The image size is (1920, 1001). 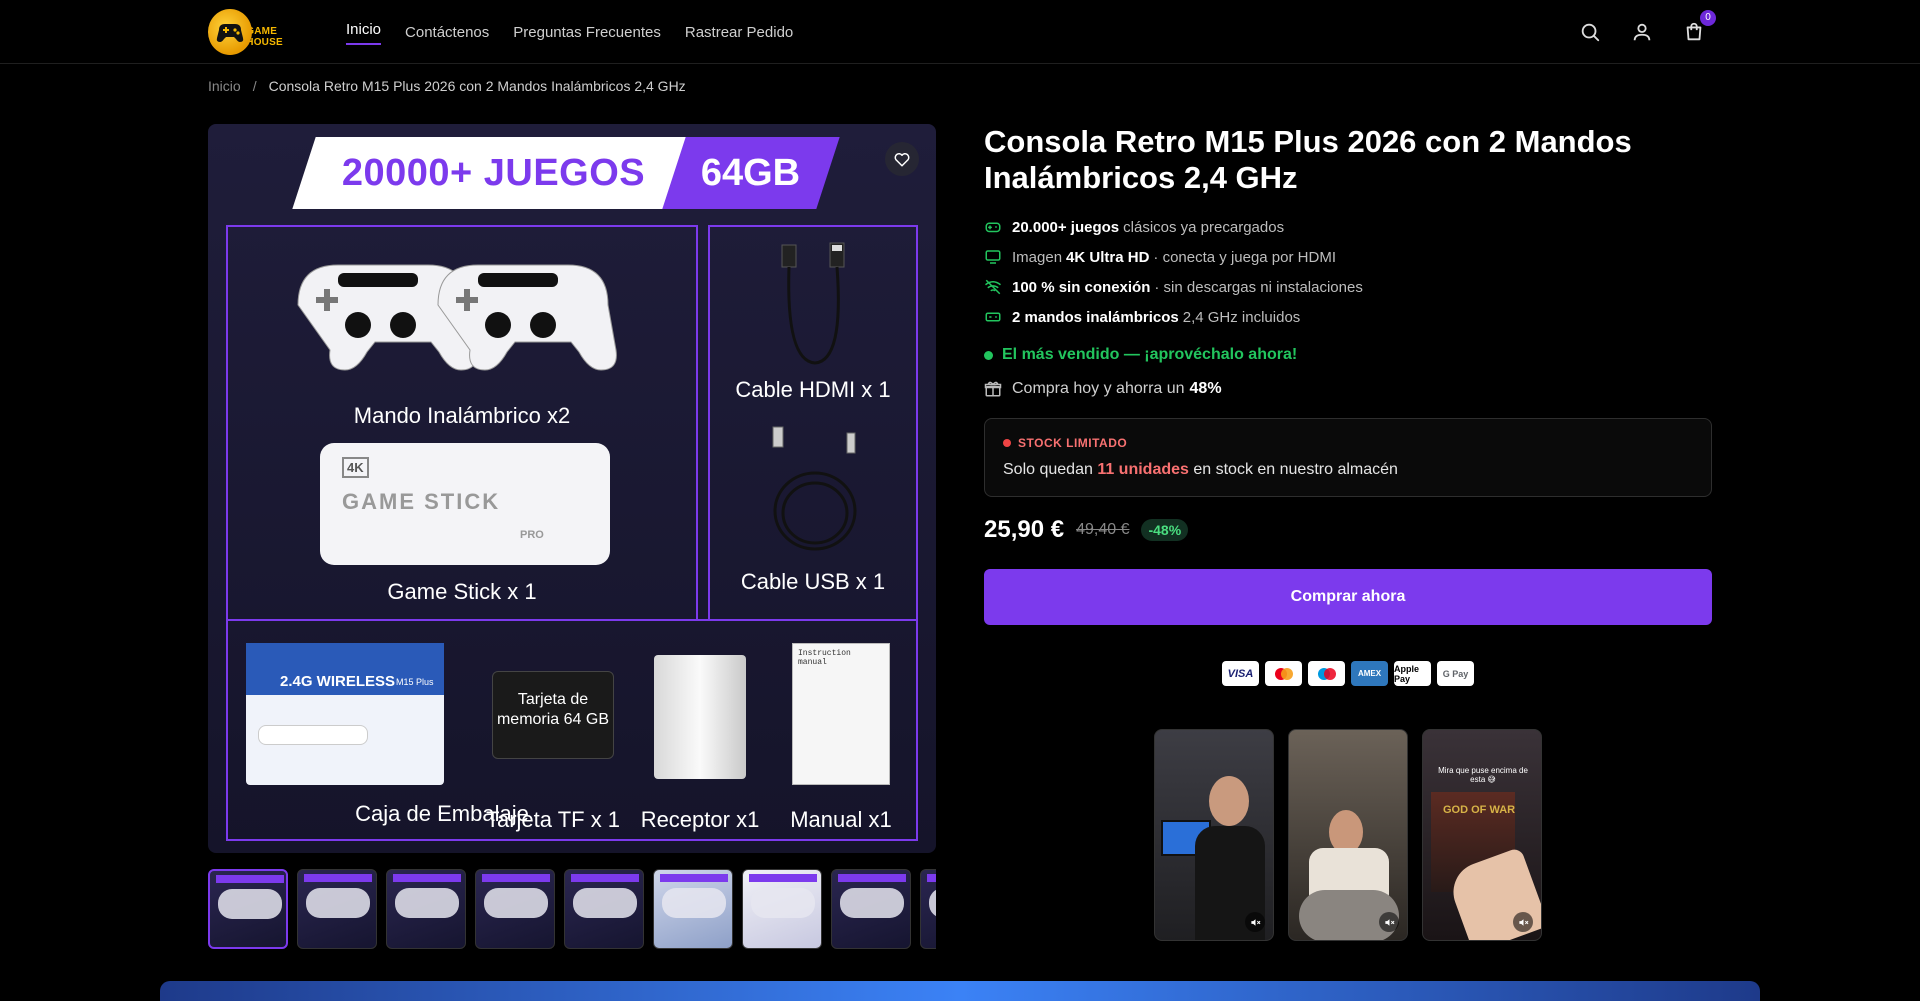 I want to click on logo-text: GAME HOUSE, so click(x=264, y=37).